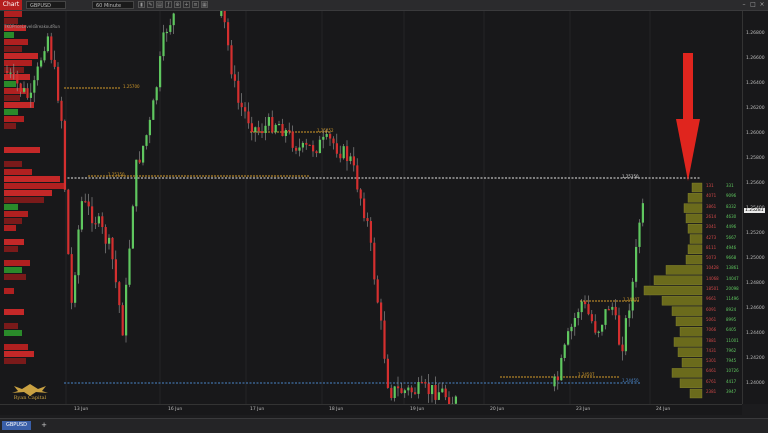  I want to click on volume-sell-value: 6761, so click(711, 381).